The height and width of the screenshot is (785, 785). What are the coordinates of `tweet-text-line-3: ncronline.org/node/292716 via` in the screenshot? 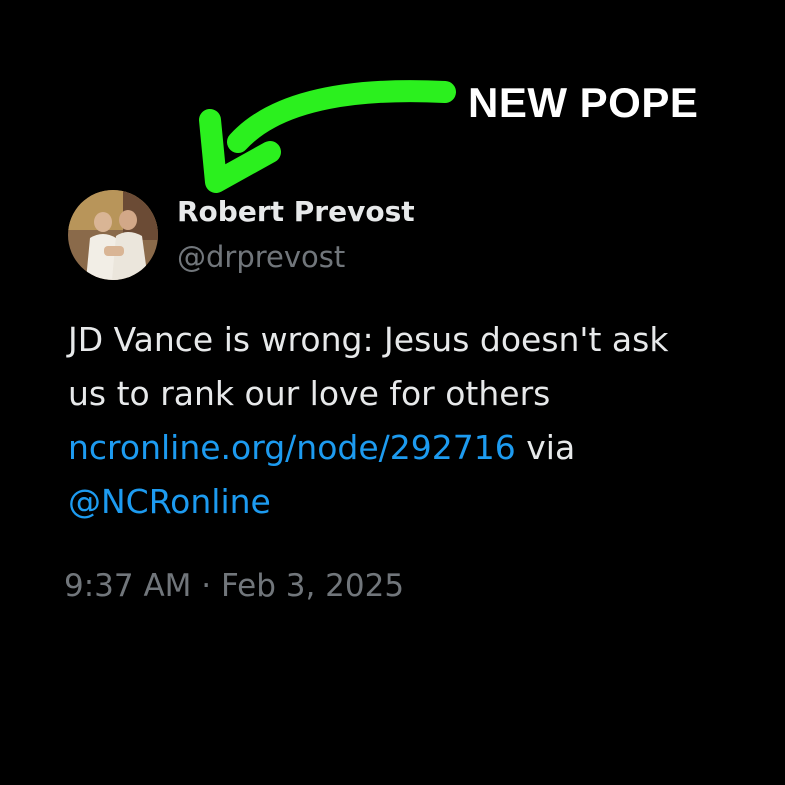 It's located at (413, 448).